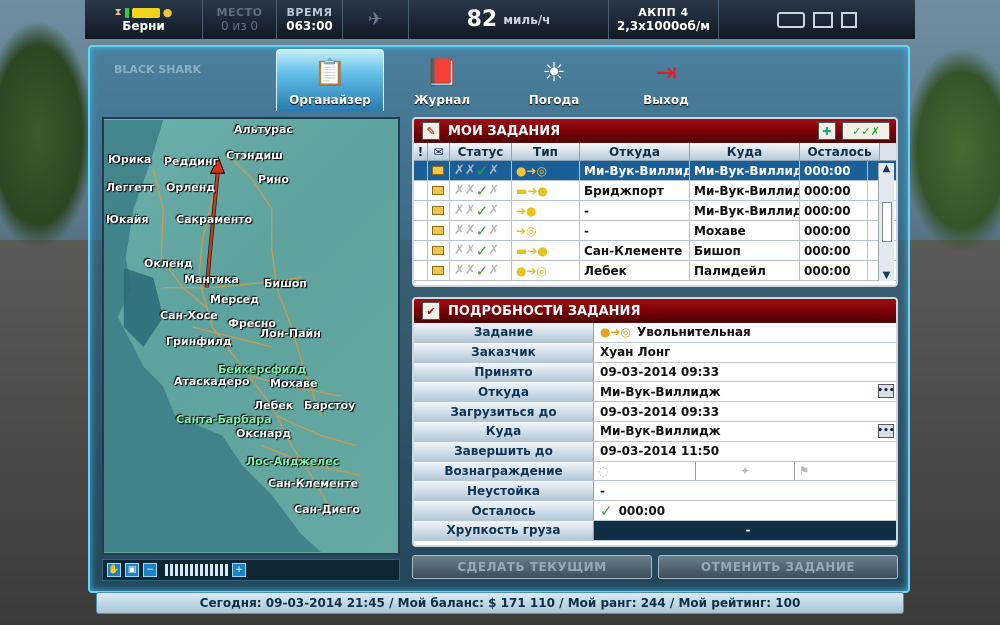 The width and height of the screenshot is (1000, 625). I want to click on col-to: Куда, so click(745, 151).